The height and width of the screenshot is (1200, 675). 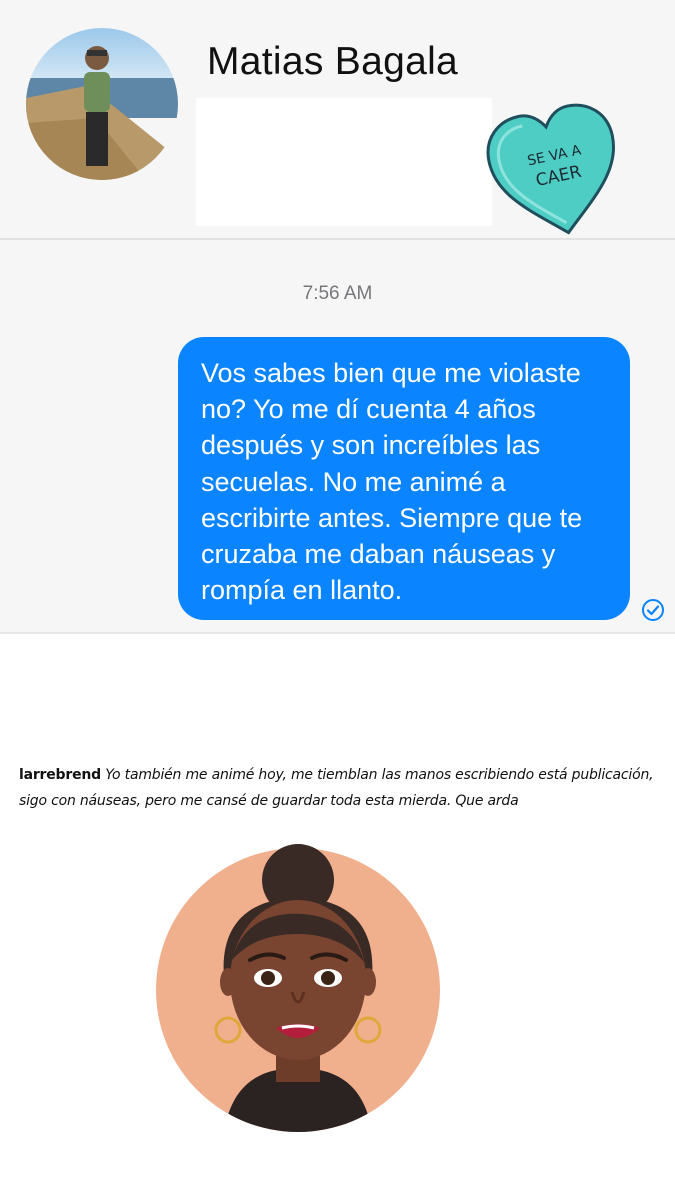 What do you see at coordinates (550, 169) in the screenshot?
I see `heart-sticker: SE VA A CAER` at bounding box center [550, 169].